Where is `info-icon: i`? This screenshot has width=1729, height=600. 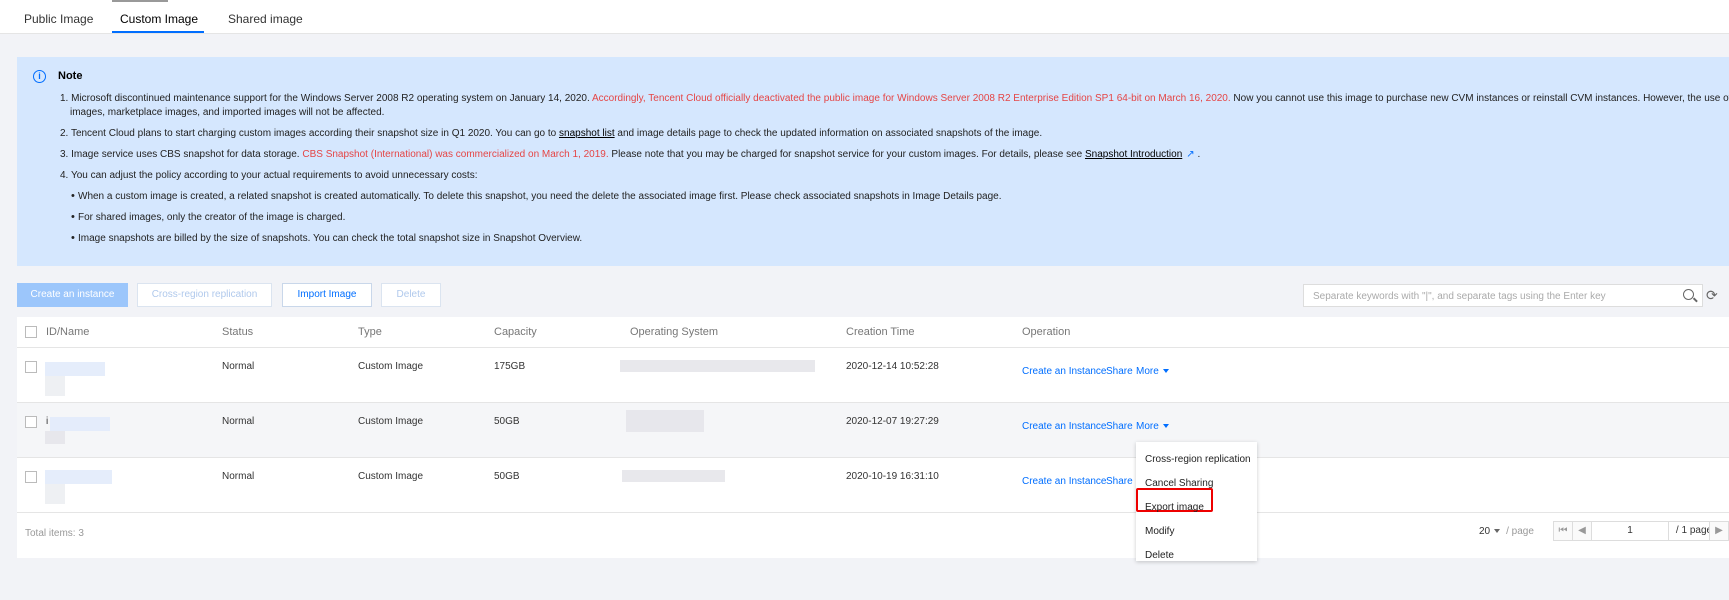
info-icon: i is located at coordinates (39, 76).